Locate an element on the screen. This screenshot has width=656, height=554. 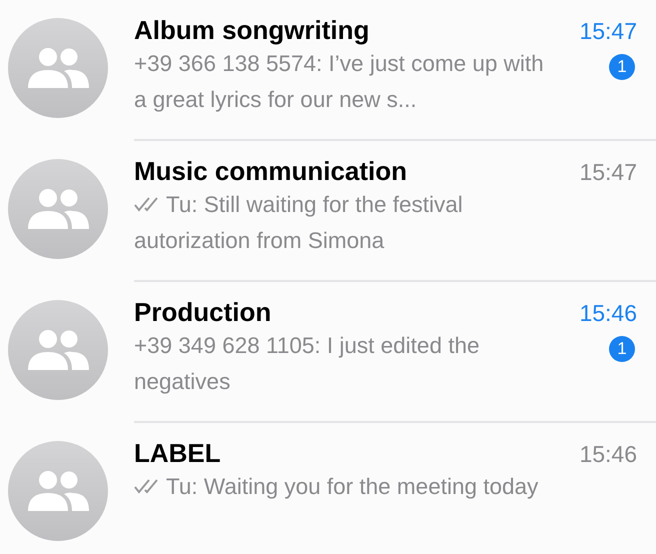
chat-title: Music communication is located at coordinates (271, 171).